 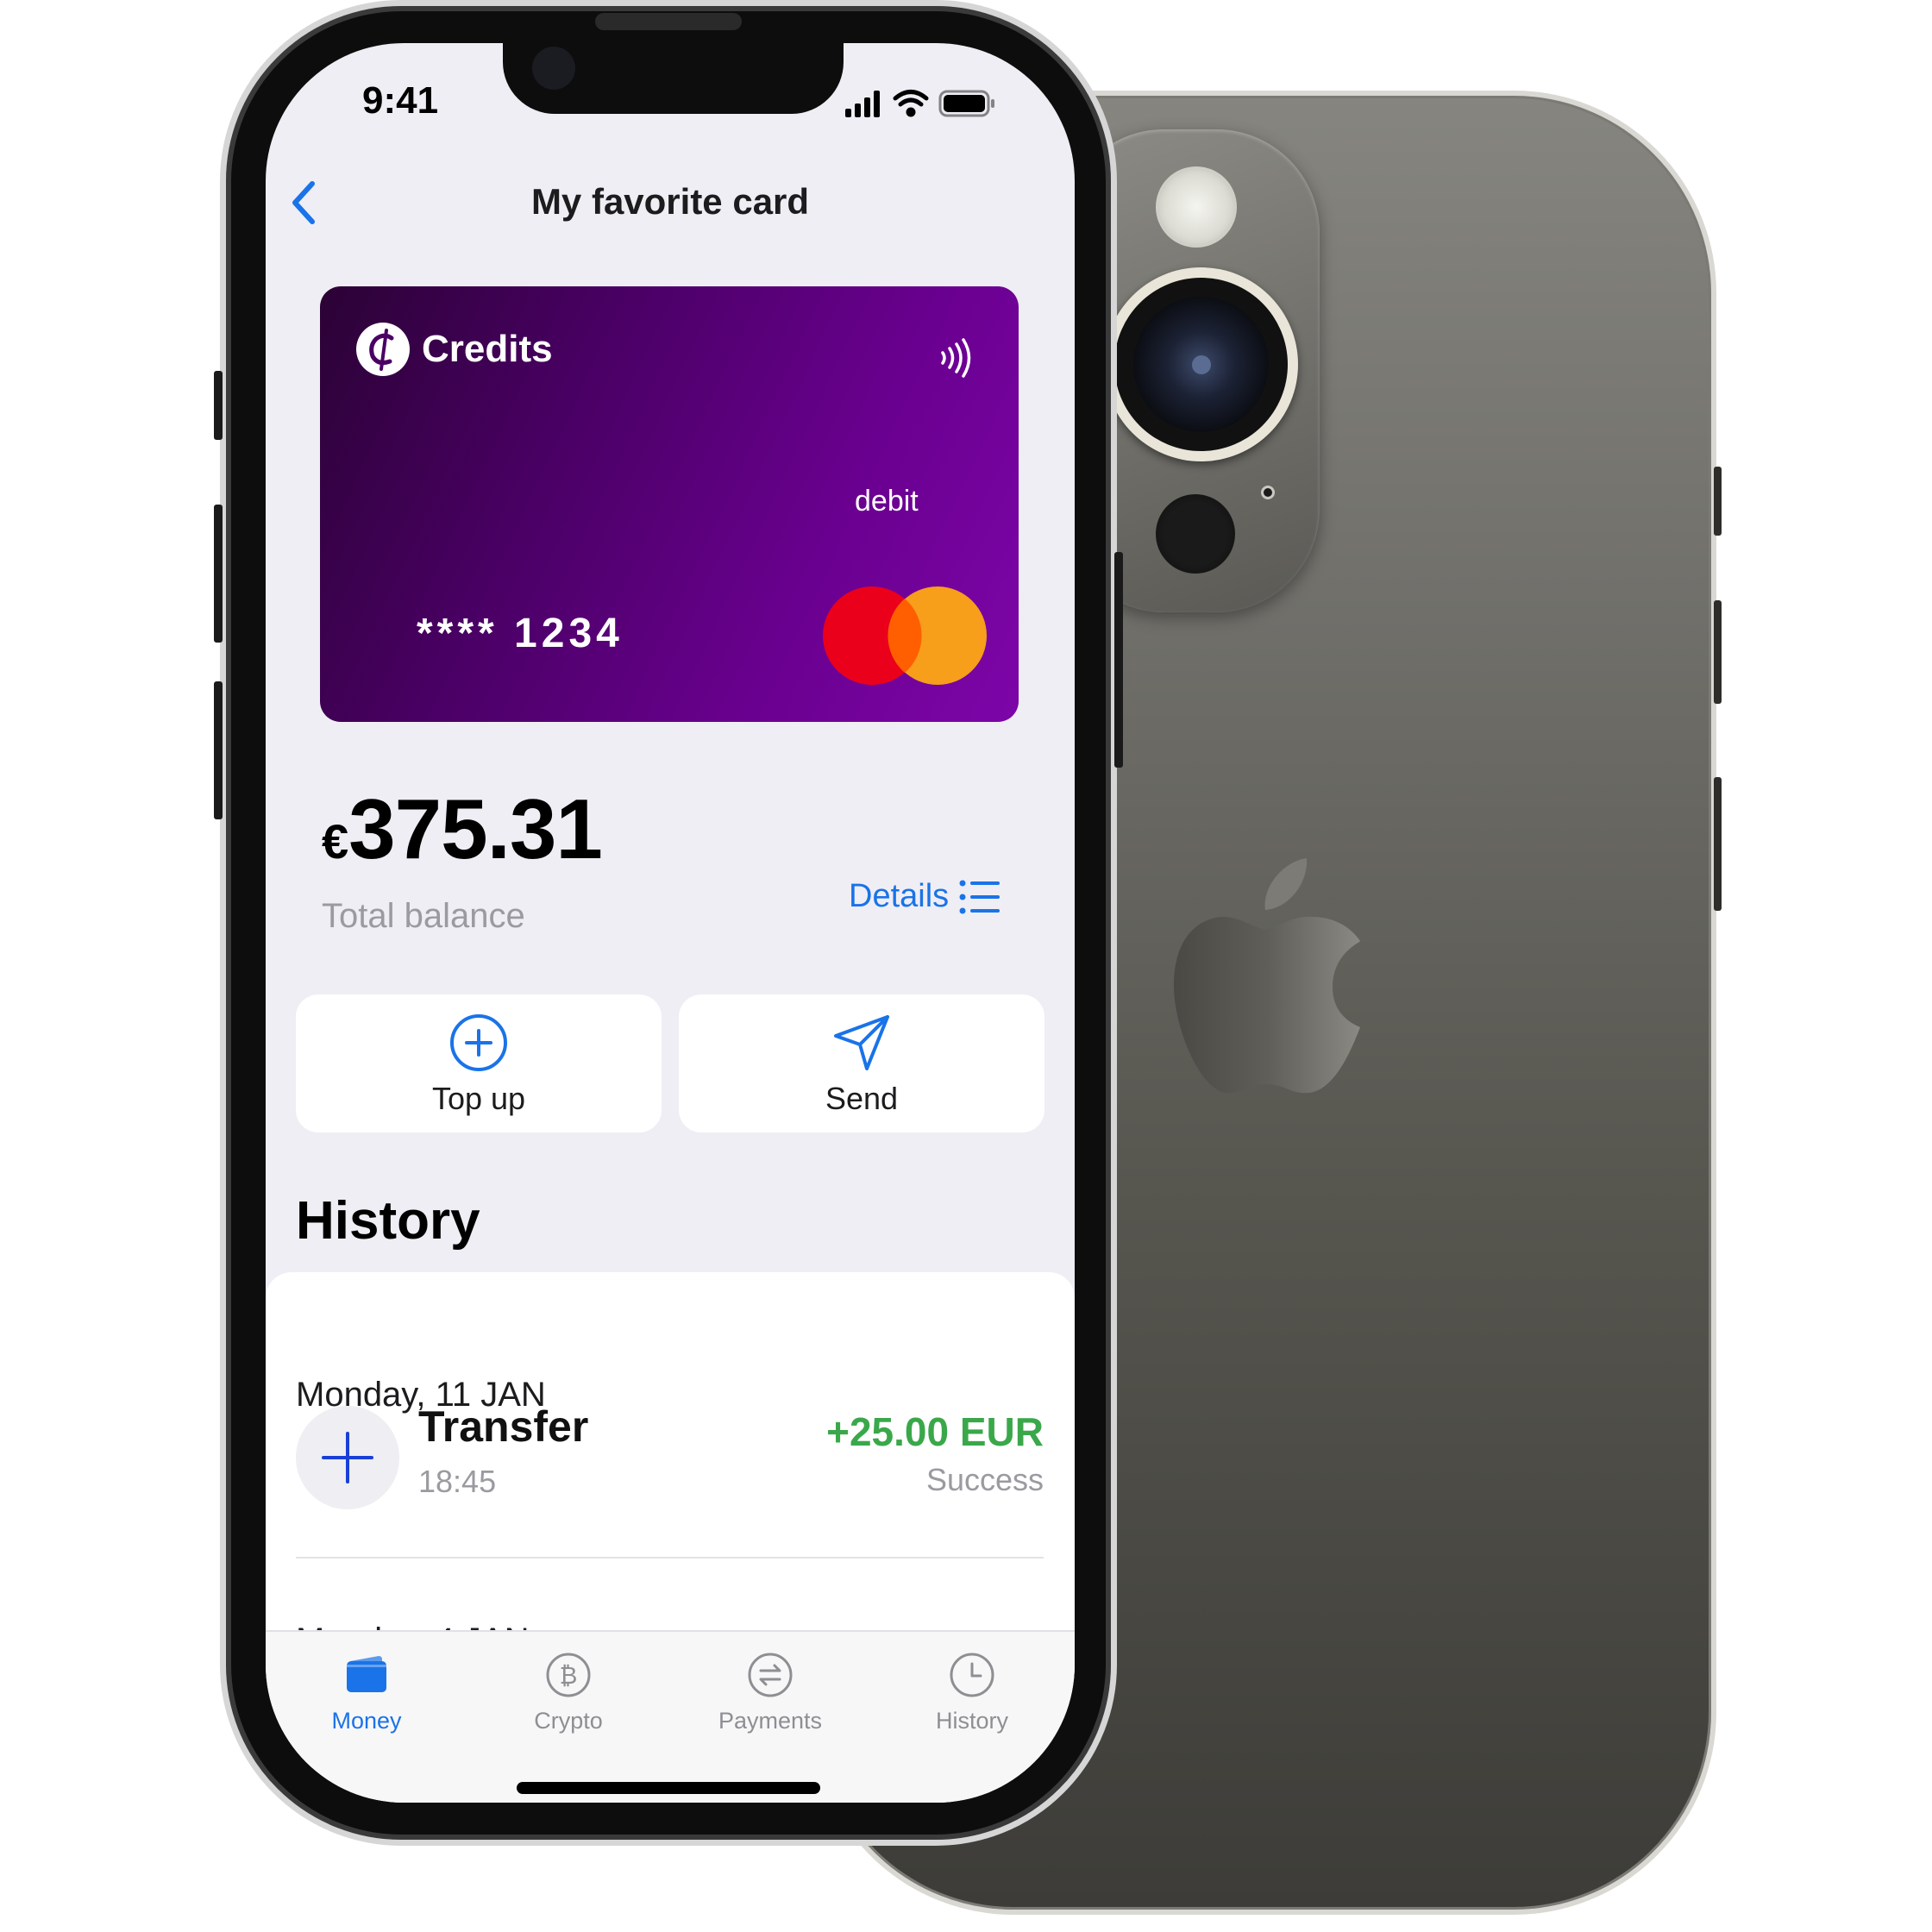 I want to click on transaction-time: 18:45, so click(x=457, y=1482).